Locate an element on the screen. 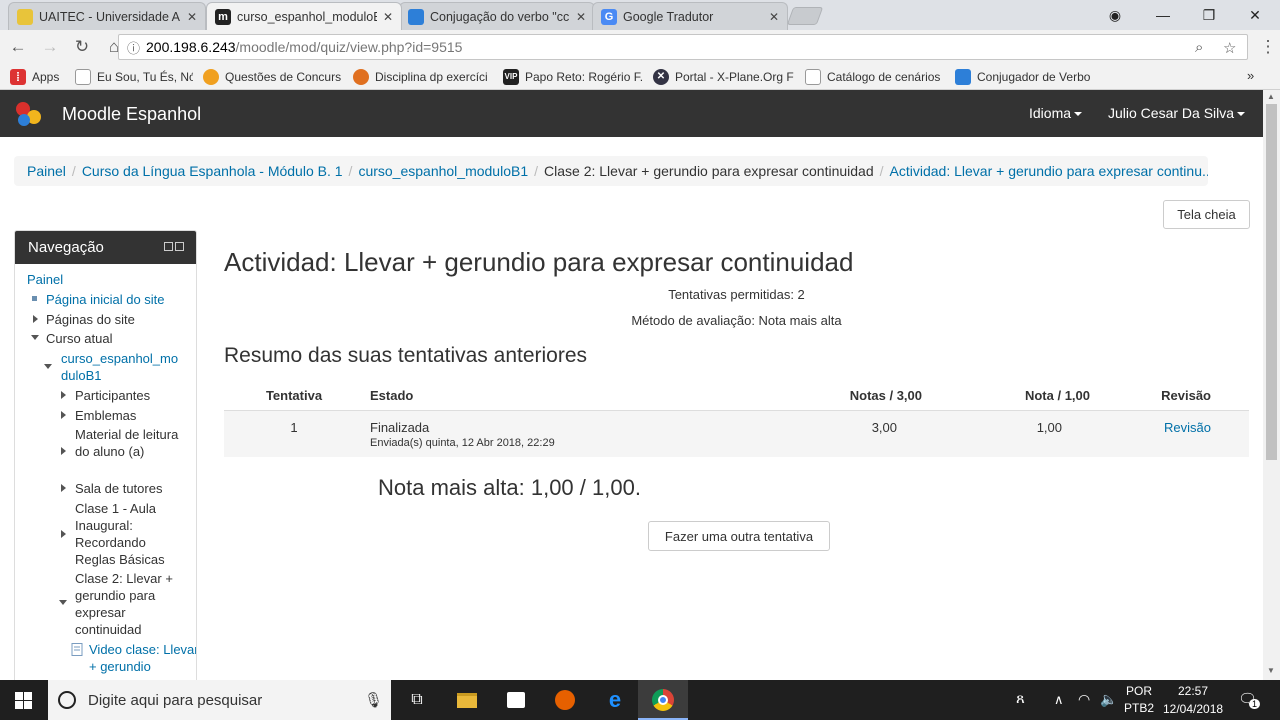 Image resolution: width=1280 pixels, height=720 pixels. bookmark-apps: ⁞ Apps is located at coordinates (37, 76).